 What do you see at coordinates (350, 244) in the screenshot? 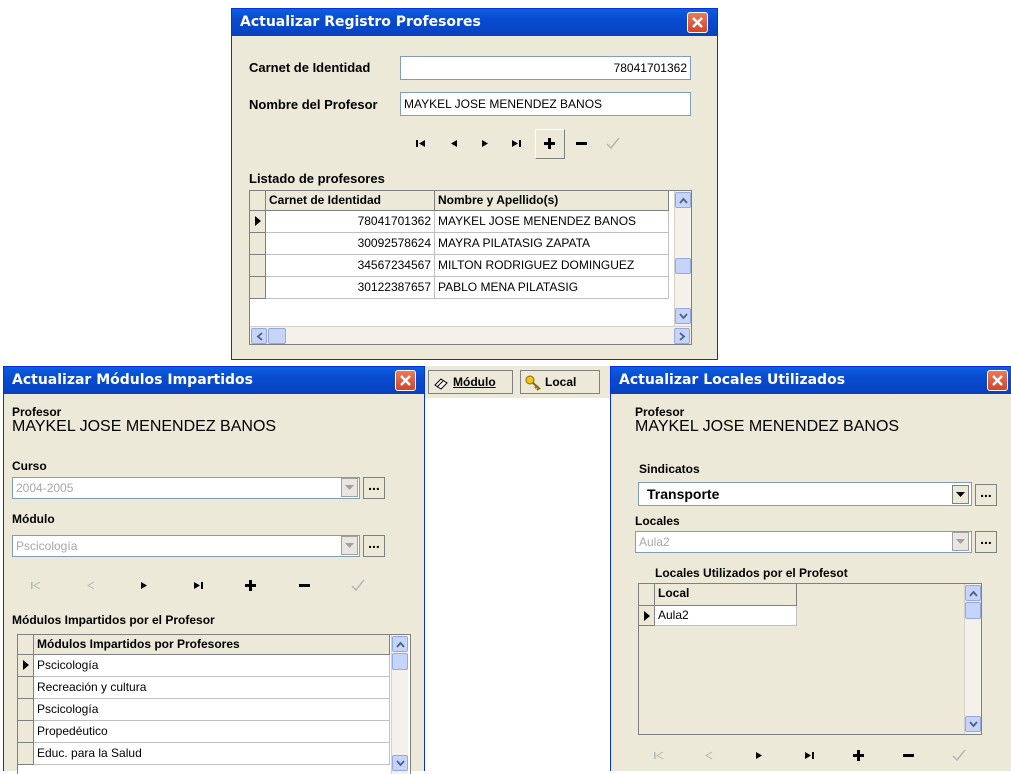
I see `table-row-cell: 30092578624` at bounding box center [350, 244].